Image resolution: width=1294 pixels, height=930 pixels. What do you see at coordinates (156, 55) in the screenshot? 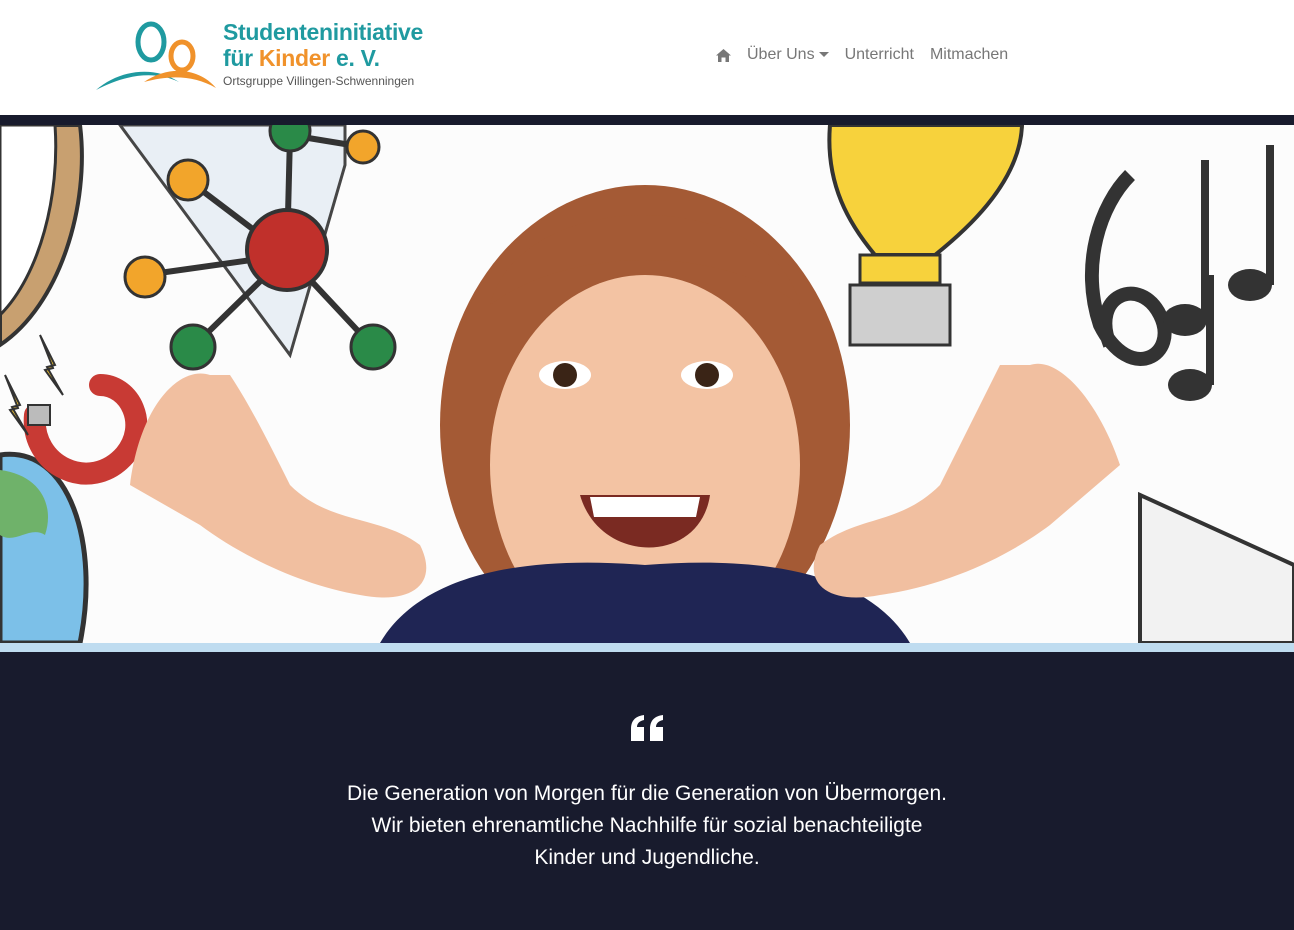
I see `logo-mark-icon` at bounding box center [156, 55].